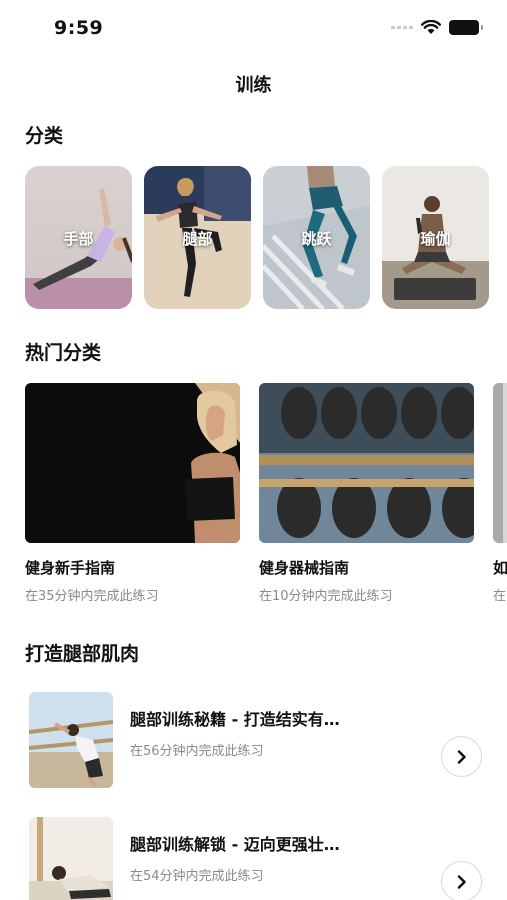  I want to click on status-icons, so click(437, 27).